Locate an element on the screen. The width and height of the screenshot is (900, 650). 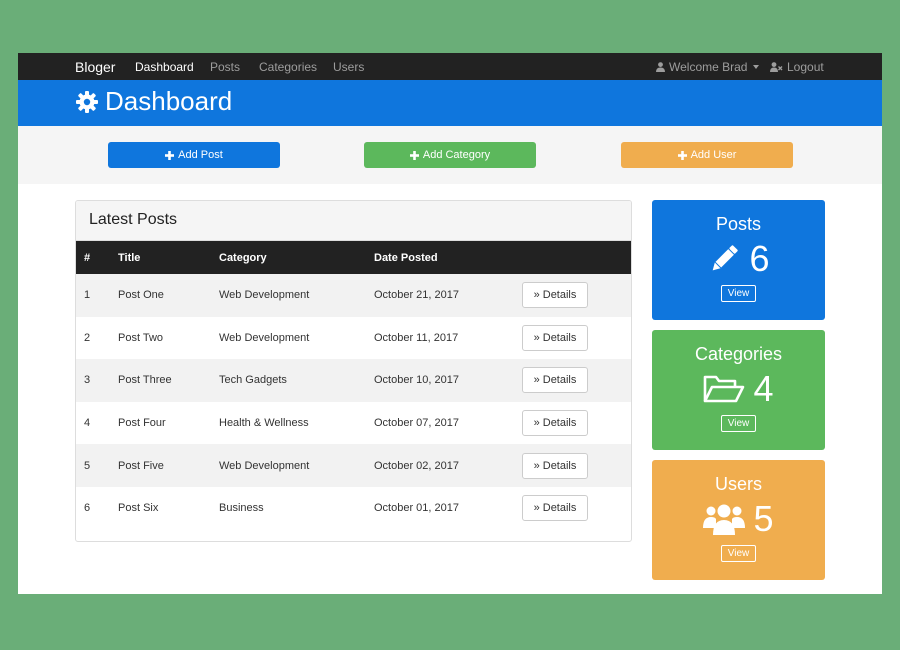
col-date: Date Posted is located at coordinates (406, 257).